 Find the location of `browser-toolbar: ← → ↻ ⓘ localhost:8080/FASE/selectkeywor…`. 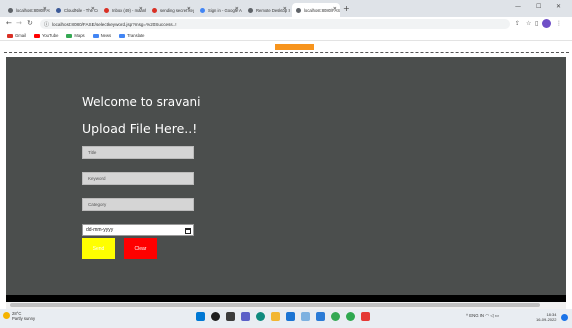

browser-toolbar: ← → ↻ ⓘ localhost:8080/FASE/selectkeywor… is located at coordinates (286, 24).